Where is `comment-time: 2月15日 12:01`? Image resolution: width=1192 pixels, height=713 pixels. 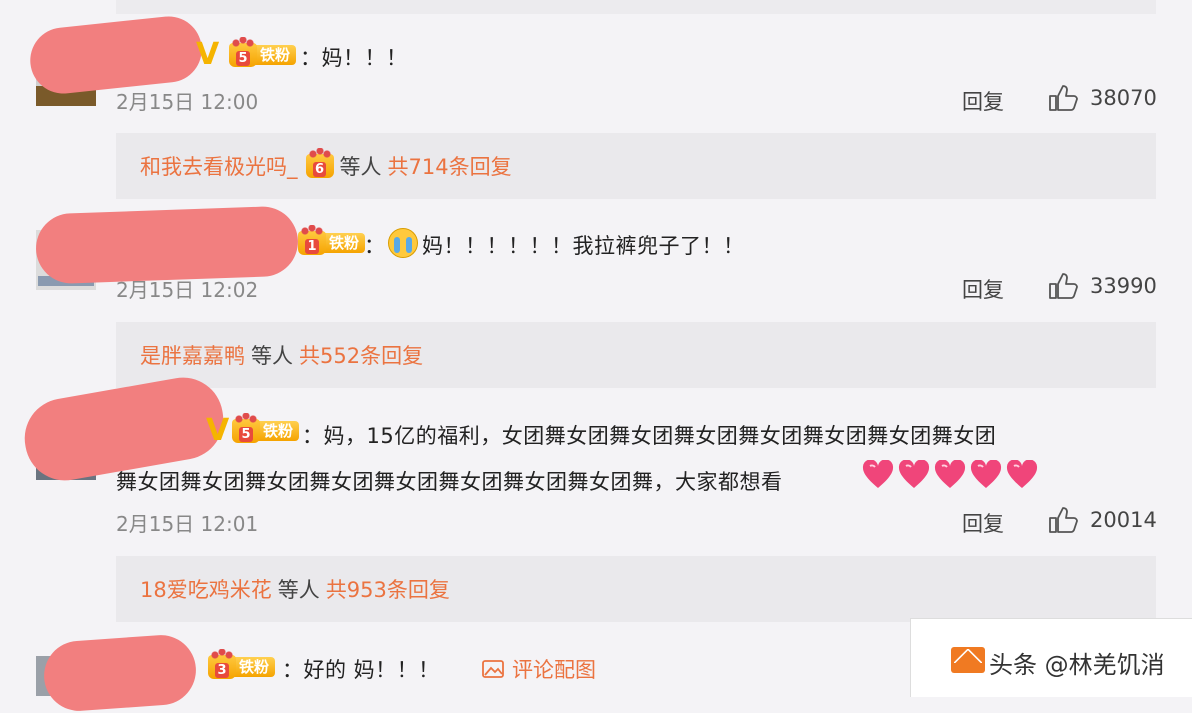 comment-time: 2月15日 12:01 is located at coordinates (187, 524).